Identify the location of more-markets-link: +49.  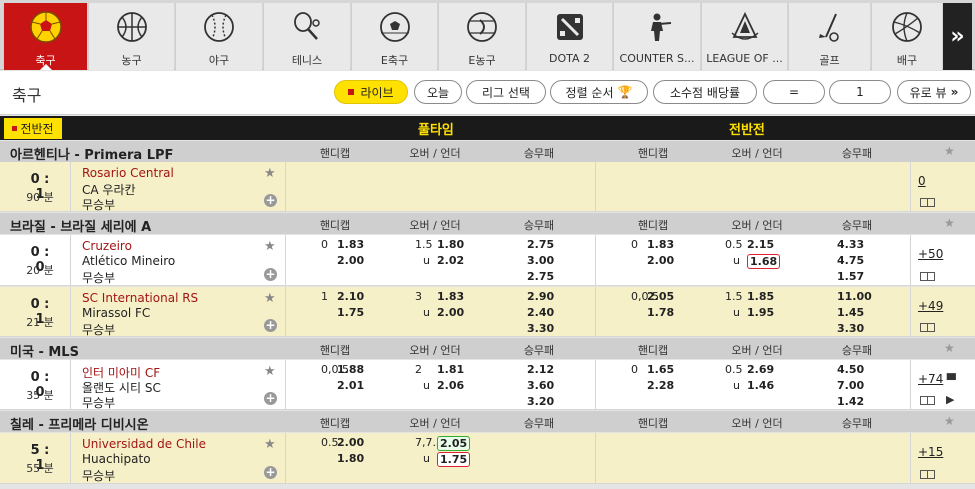
(930, 306).